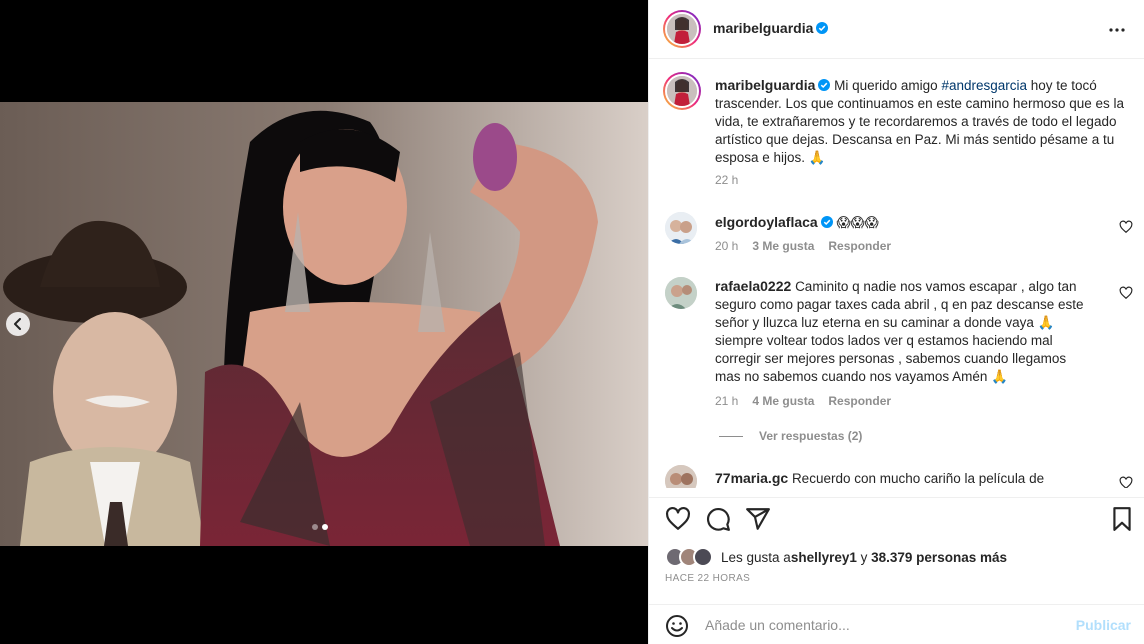 The image size is (1144, 644). Describe the element at coordinates (758, 519) in the screenshot. I see `share-paper-plane-icon` at that location.